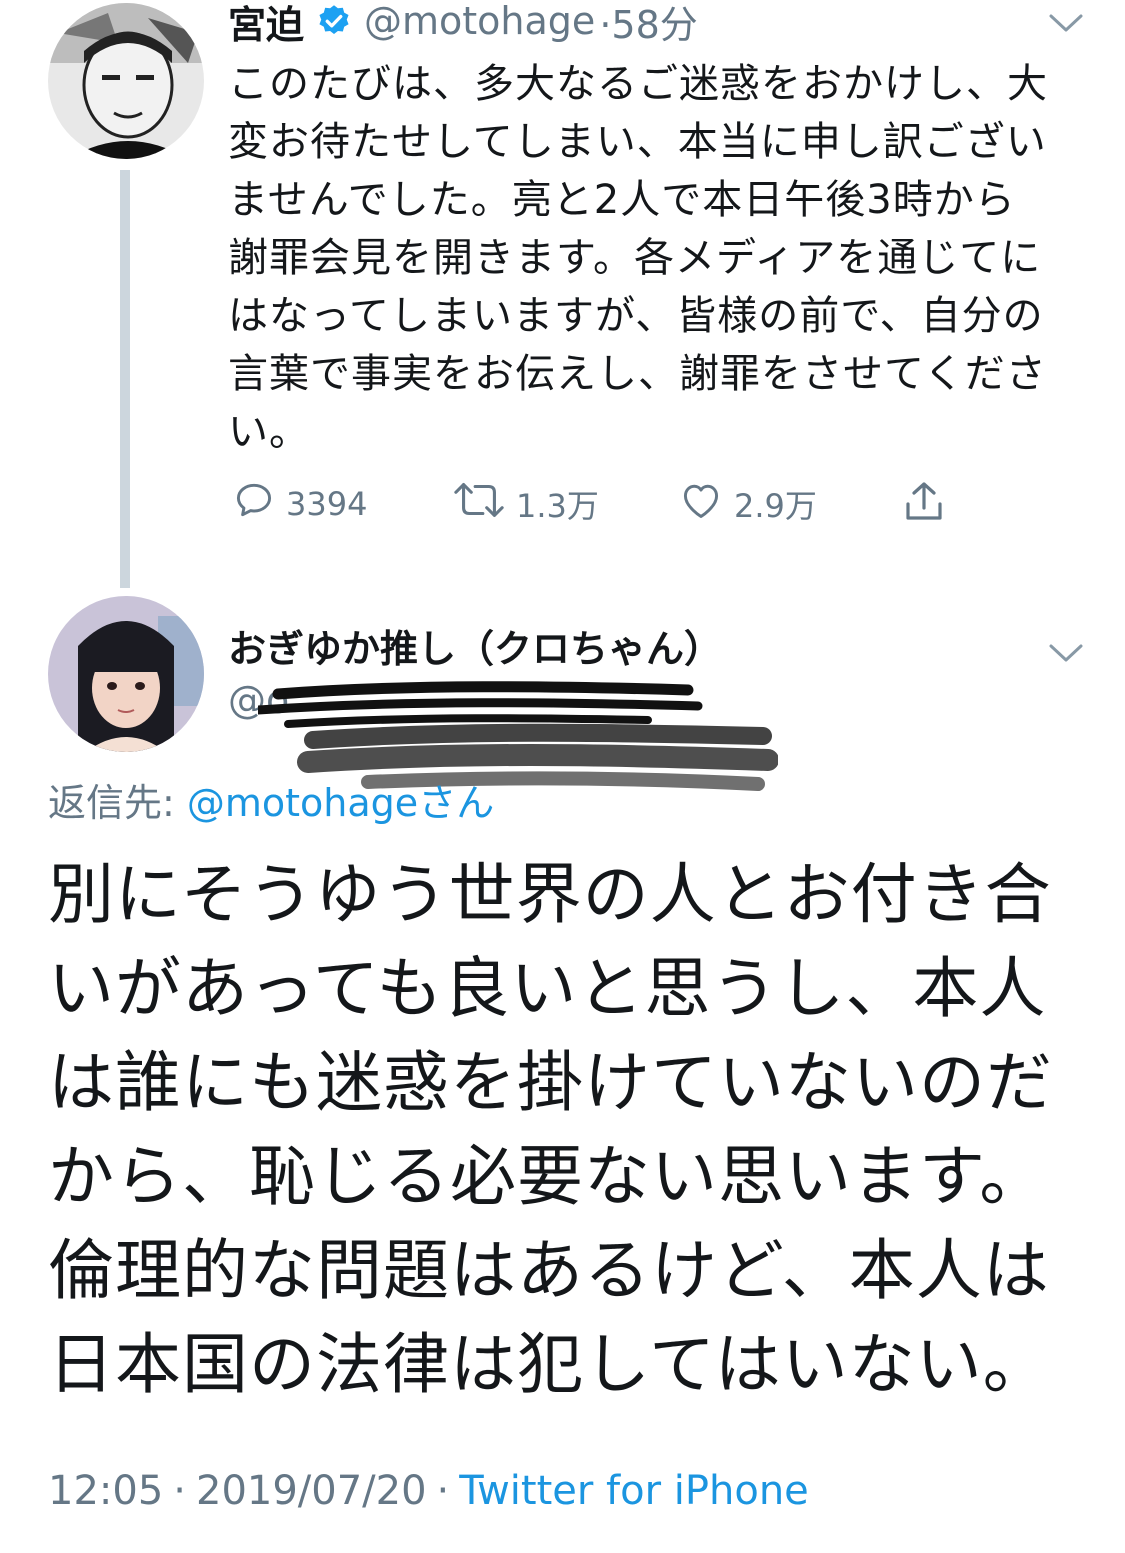 Image resolution: width=1125 pixels, height=1553 pixels. Describe the element at coordinates (775, 506) in the screenshot. I see `like-count: 2.9万` at that location.